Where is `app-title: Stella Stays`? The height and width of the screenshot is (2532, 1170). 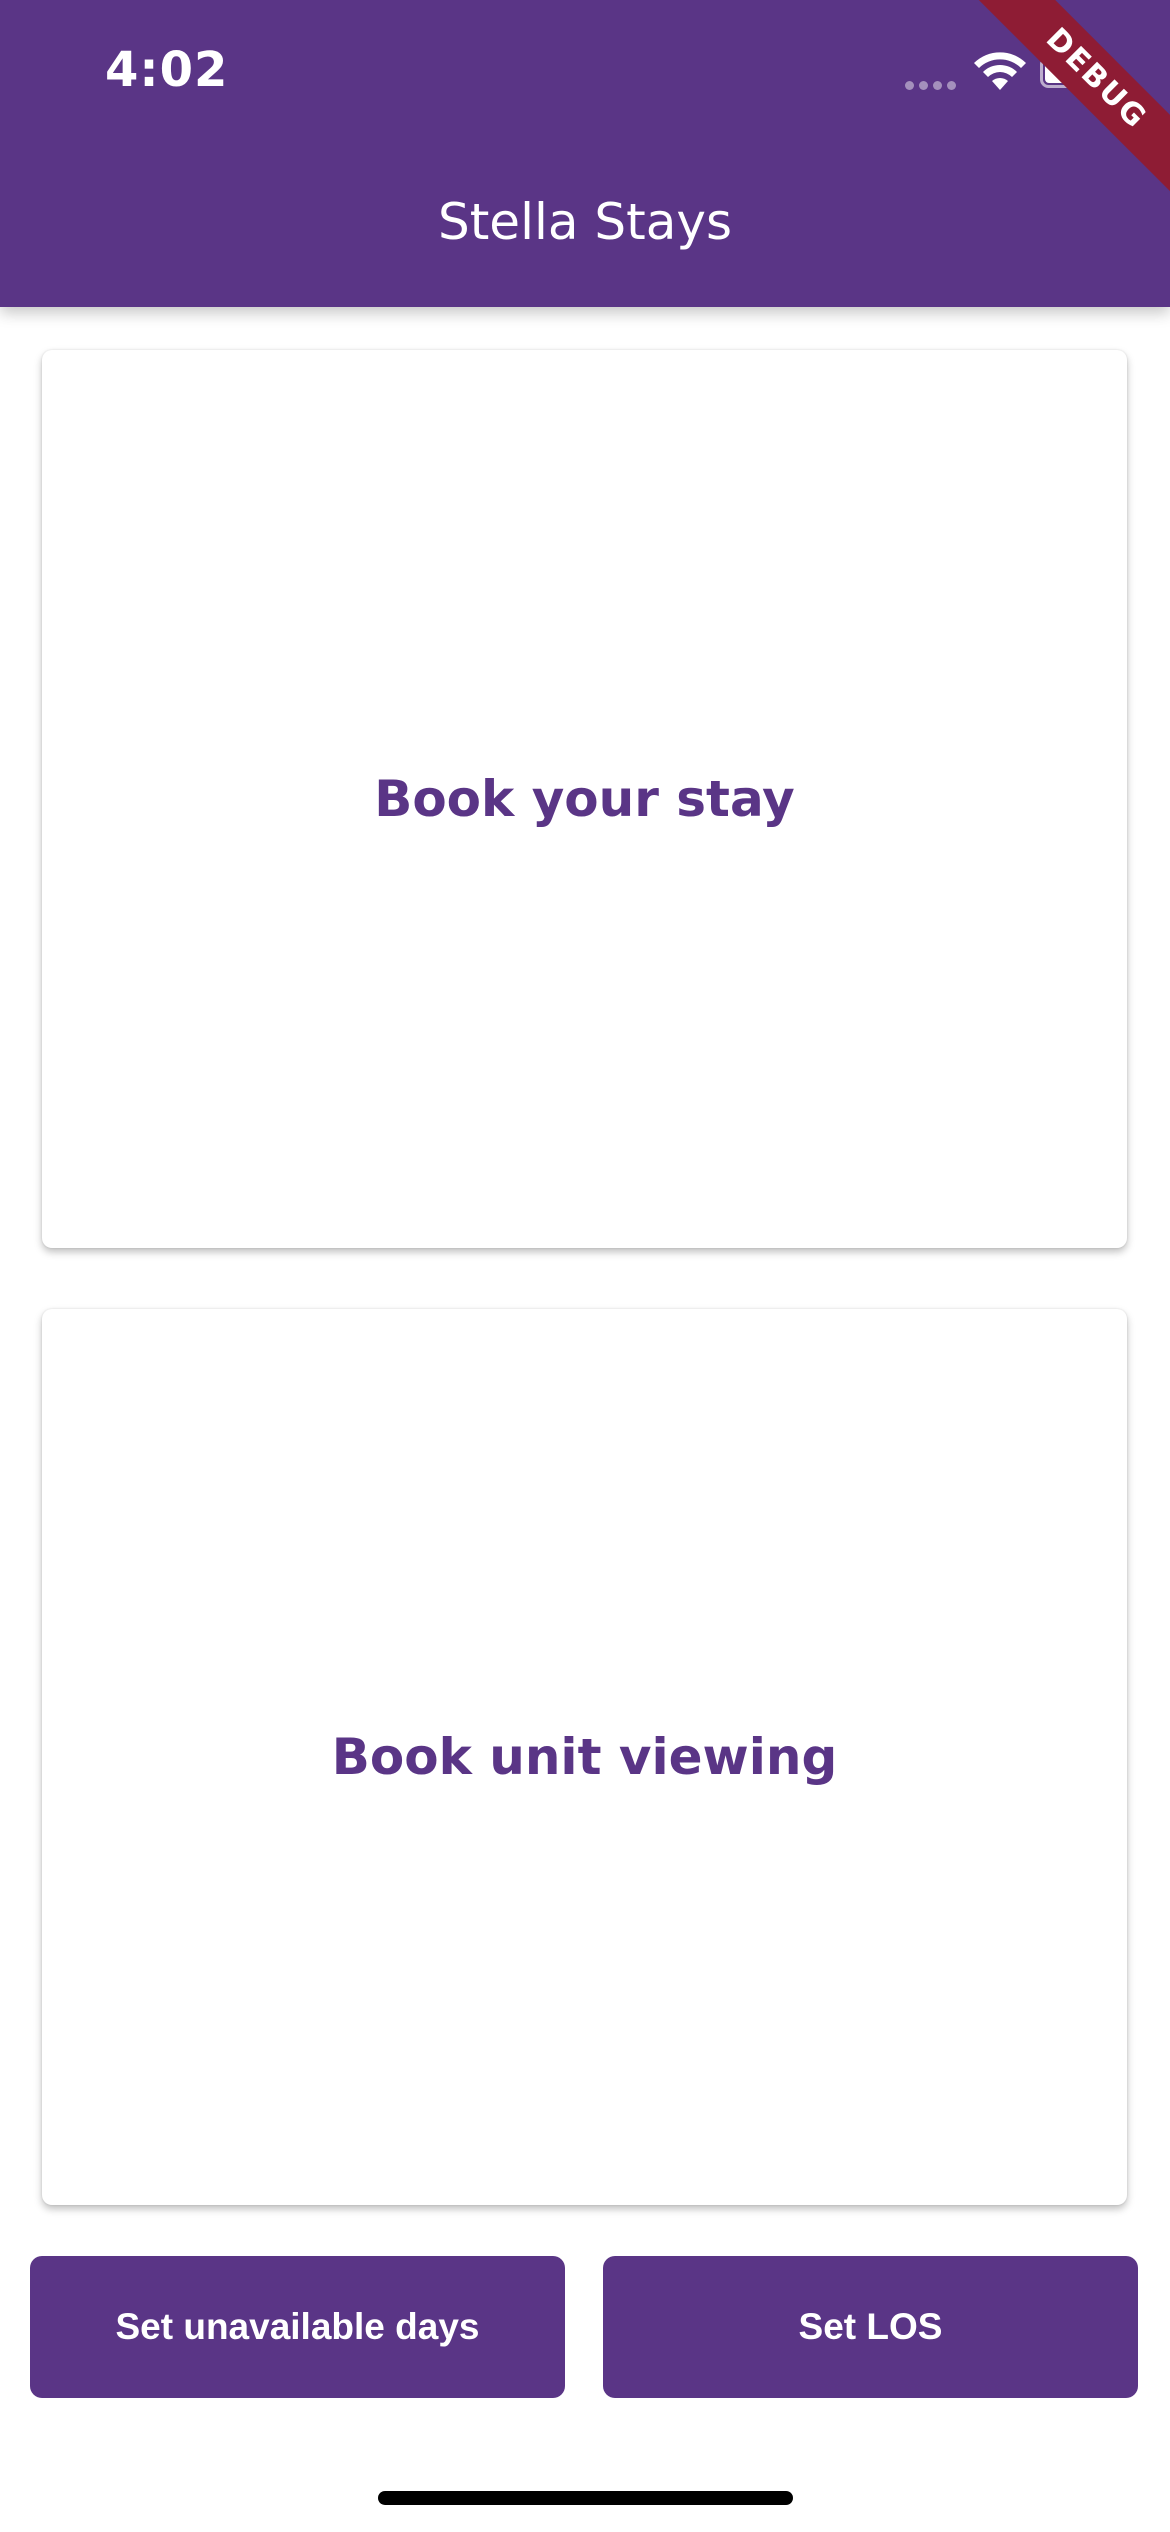
app-title: Stella Stays is located at coordinates (585, 222).